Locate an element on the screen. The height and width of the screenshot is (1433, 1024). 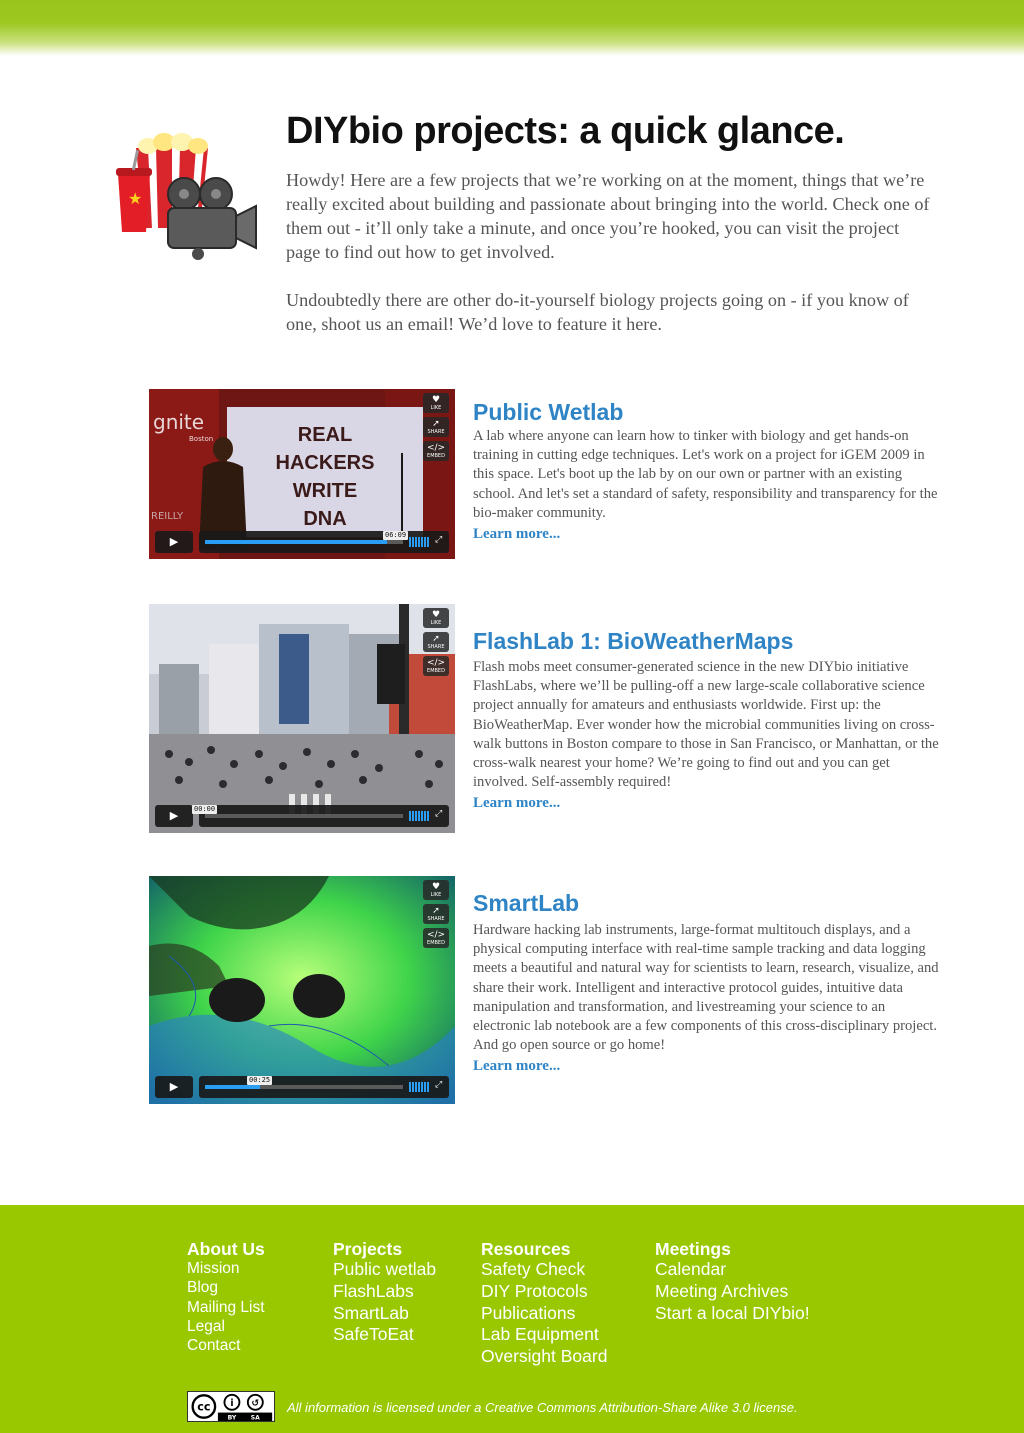
footer-link-blog: Blog is located at coordinates (226, 1287).